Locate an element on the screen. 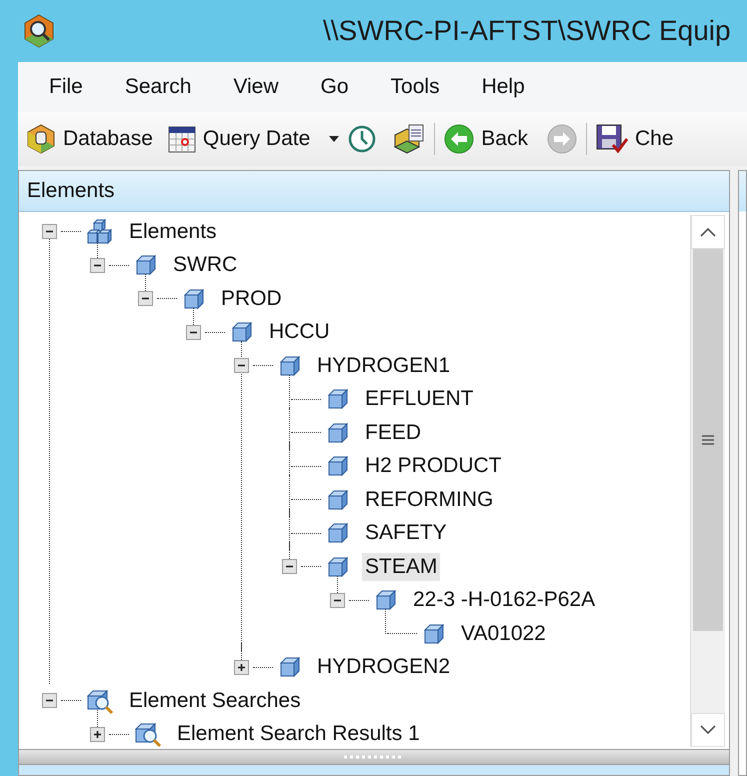  tree-item: SAFETY is located at coordinates (406, 533).